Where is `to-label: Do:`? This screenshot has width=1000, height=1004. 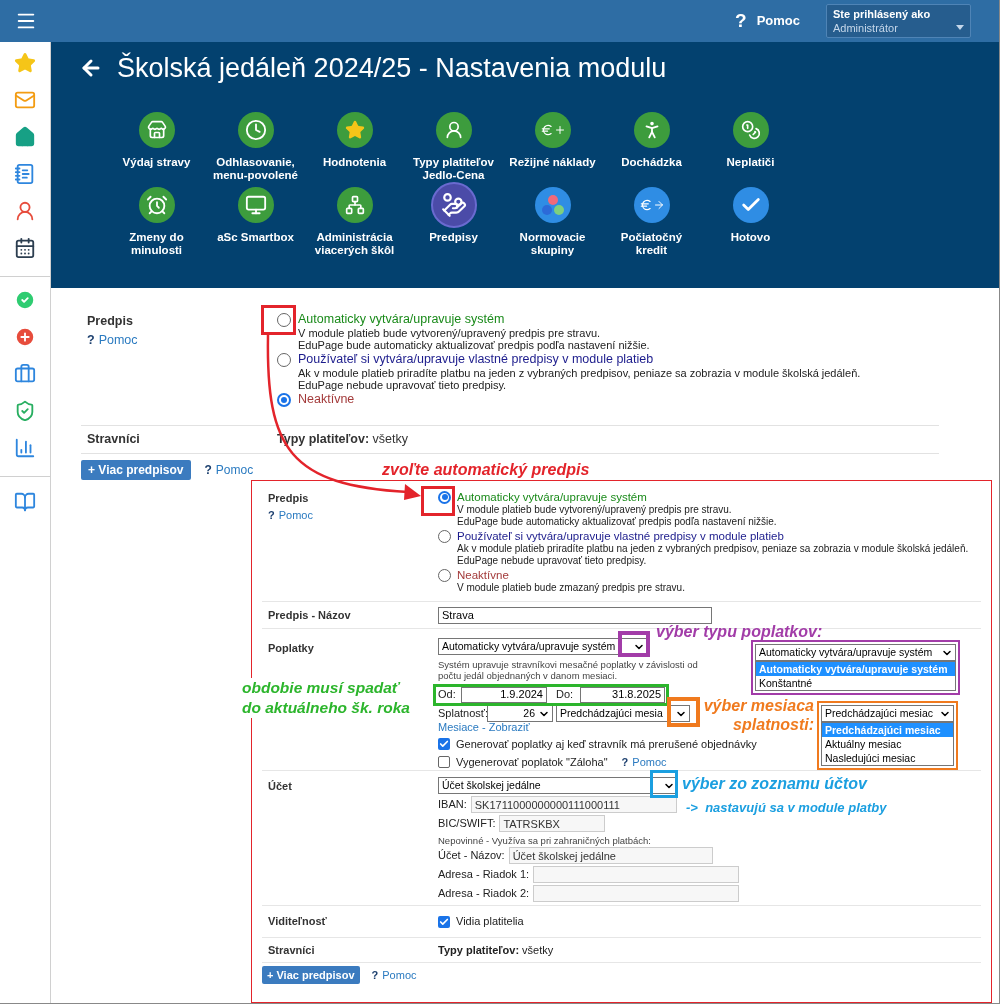
to-label: Do: is located at coordinates (565, 695).